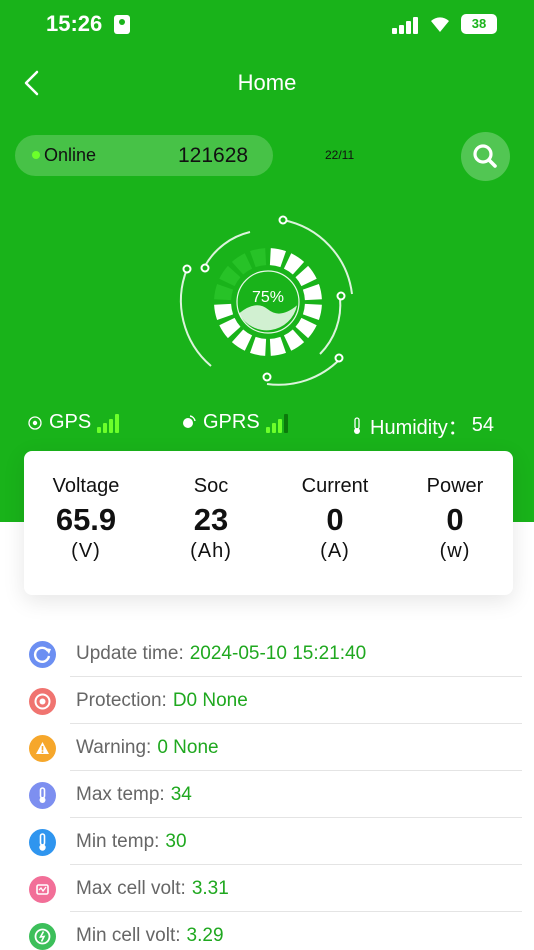 This screenshot has height=950, width=534. Describe the element at coordinates (121, 700) in the screenshot. I see `info-label: Protection:` at that location.